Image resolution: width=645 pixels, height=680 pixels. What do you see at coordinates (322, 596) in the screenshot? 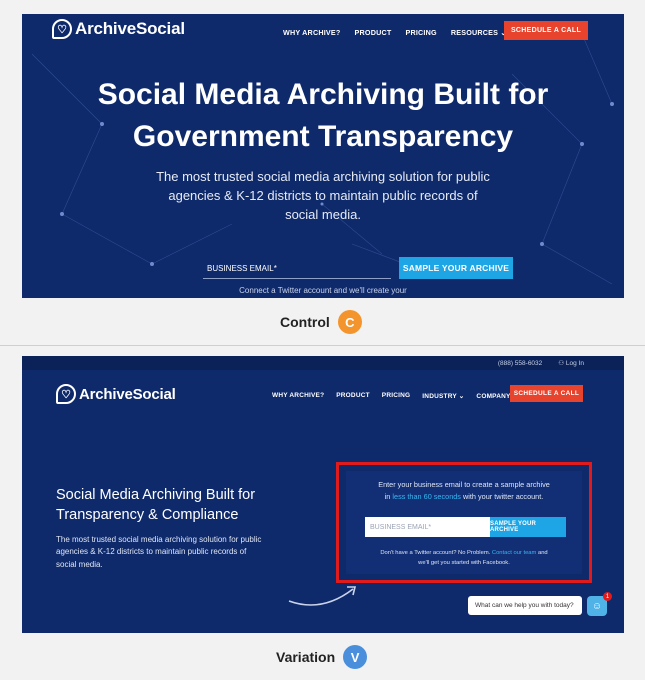
I see `arrow-icon` at bounding box center [322, 596].